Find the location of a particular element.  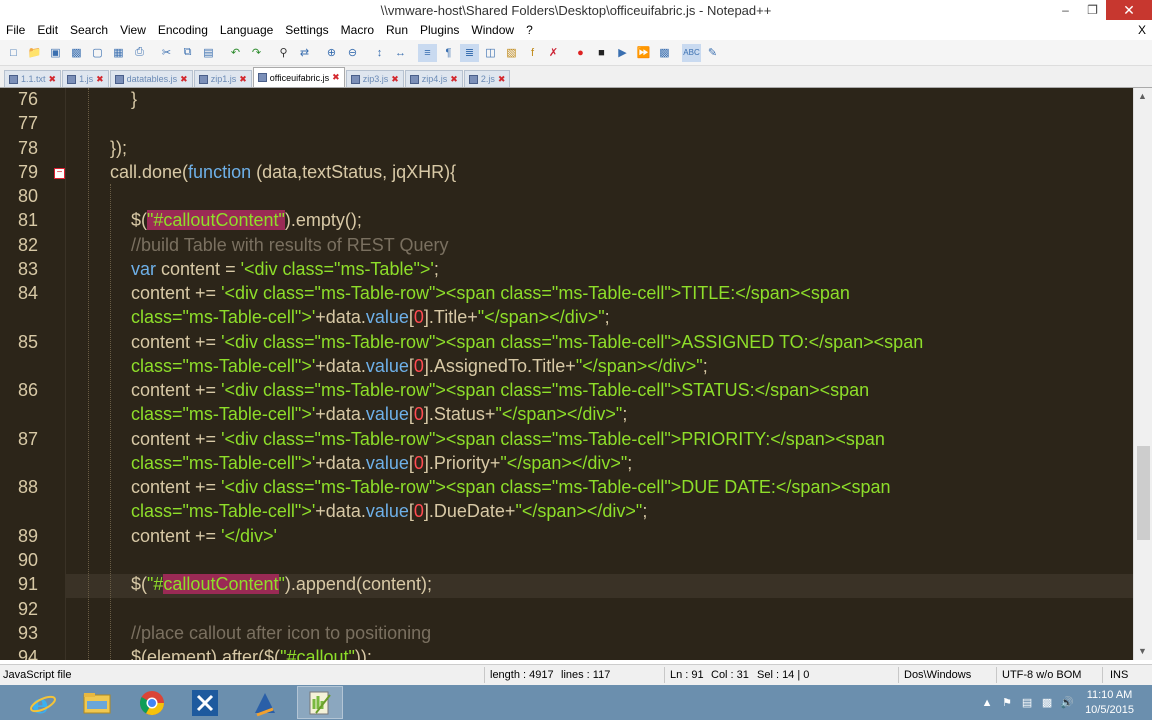

spellcheck-settings-icon: ✎ is located at coordinates (712, 53).